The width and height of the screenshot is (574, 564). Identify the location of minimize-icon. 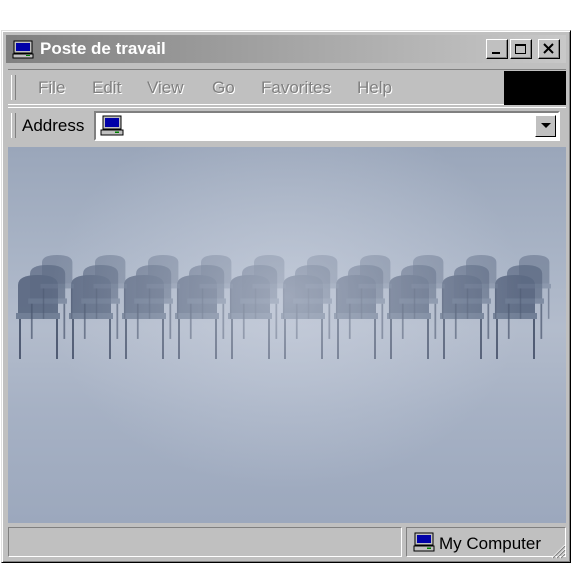
(496, 53).